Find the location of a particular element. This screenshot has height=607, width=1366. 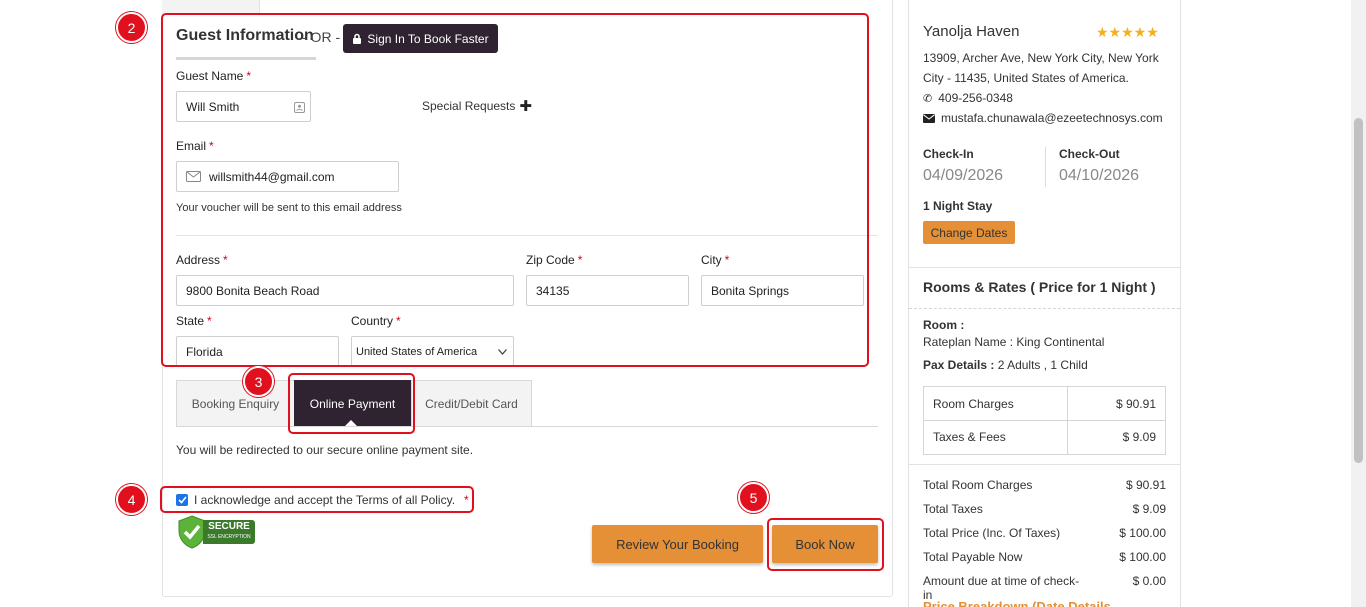

scrollbar-thumb is located at coordinates (1358, 290).